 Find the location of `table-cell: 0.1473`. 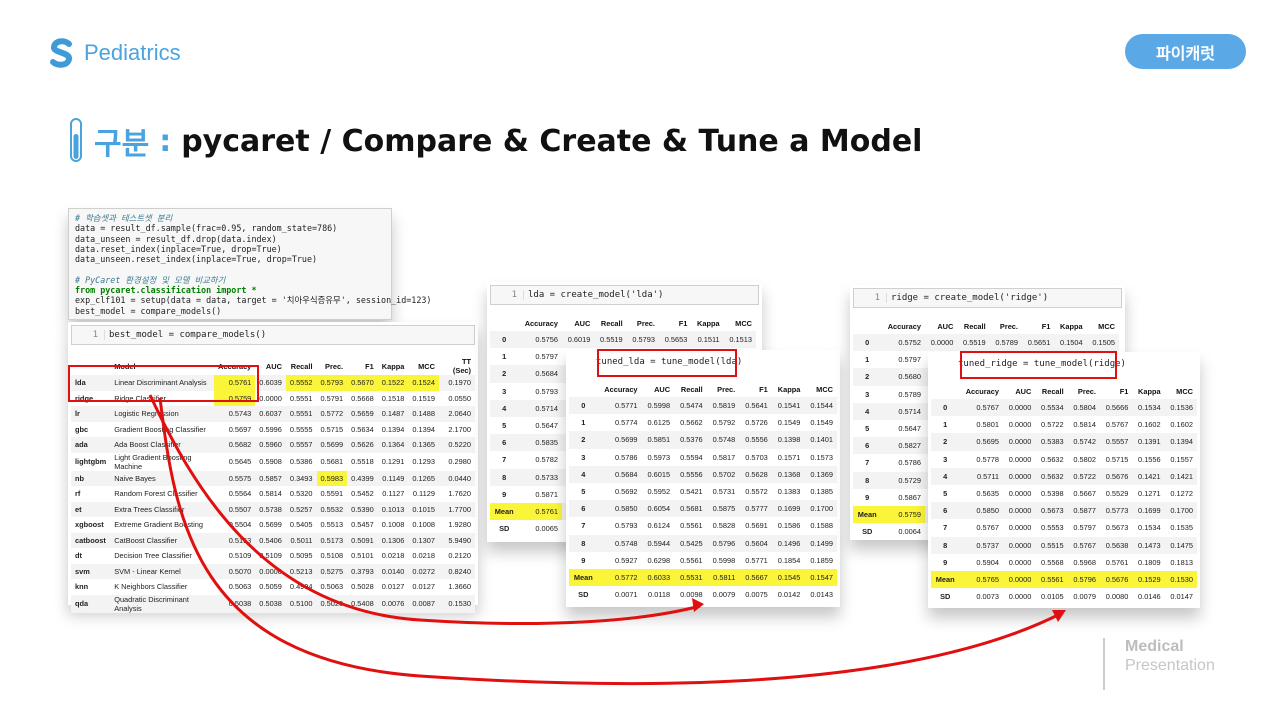

table-cell: 0.1473 is located at coordinates (1148, 545).